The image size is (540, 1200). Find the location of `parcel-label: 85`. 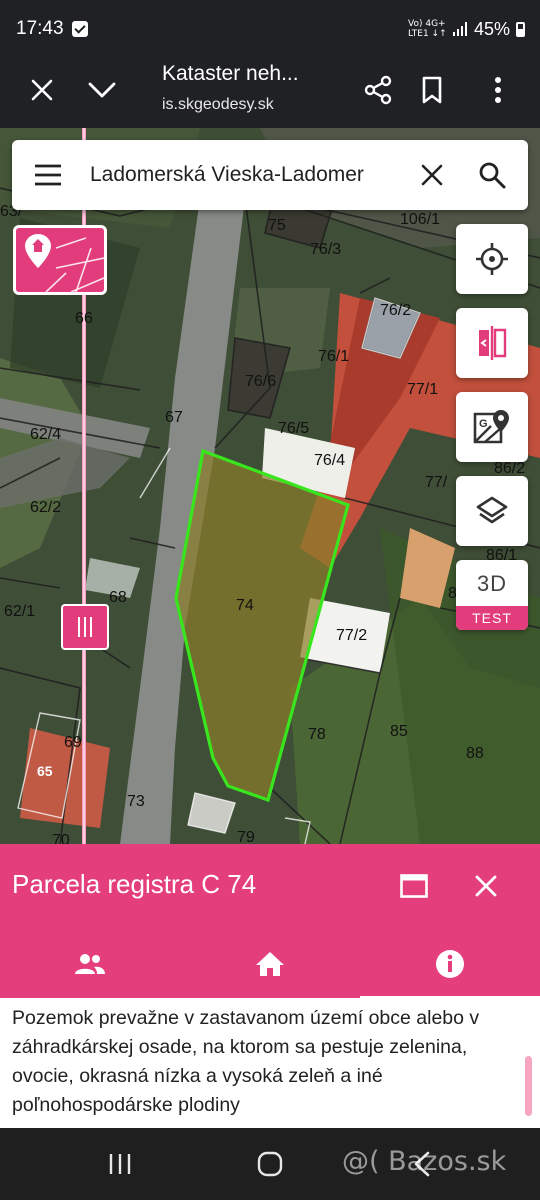

parcel-label: 85 is located at coordinates (399, 731).